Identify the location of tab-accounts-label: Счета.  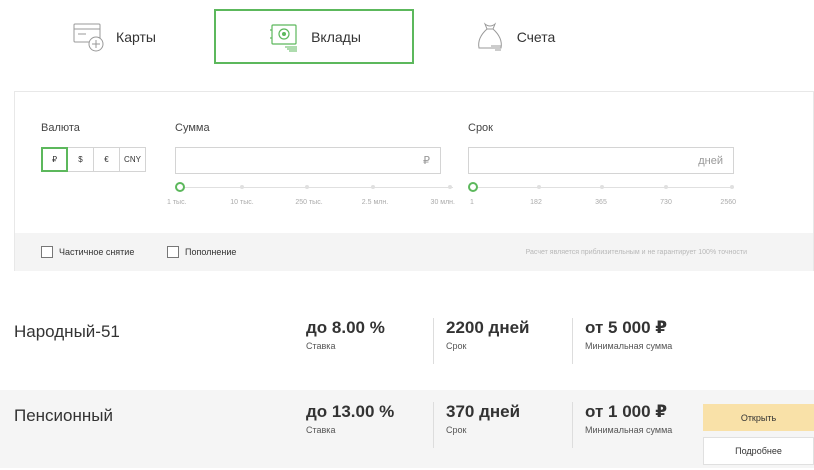
(536, 36).